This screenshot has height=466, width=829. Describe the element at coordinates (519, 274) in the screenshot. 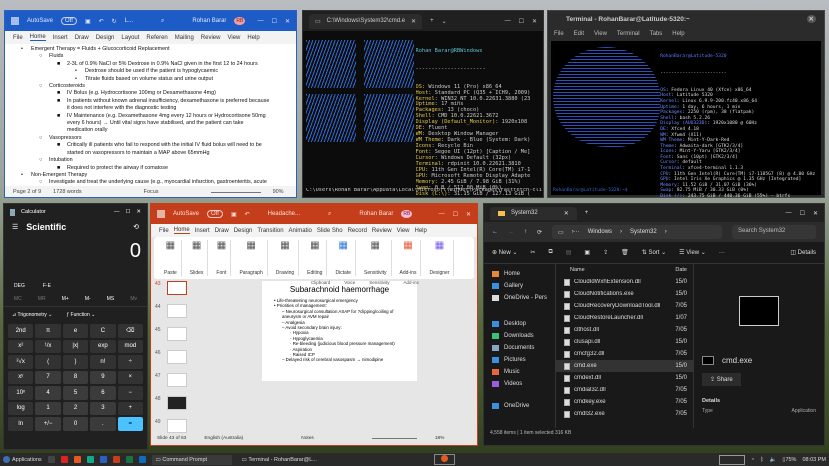

I see `nav-item-home: Home` at that location.